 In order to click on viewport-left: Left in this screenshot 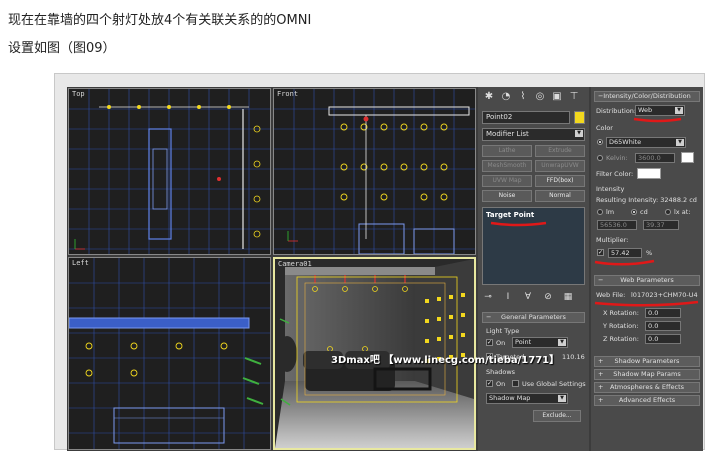, I will do `click(169, 353)`.